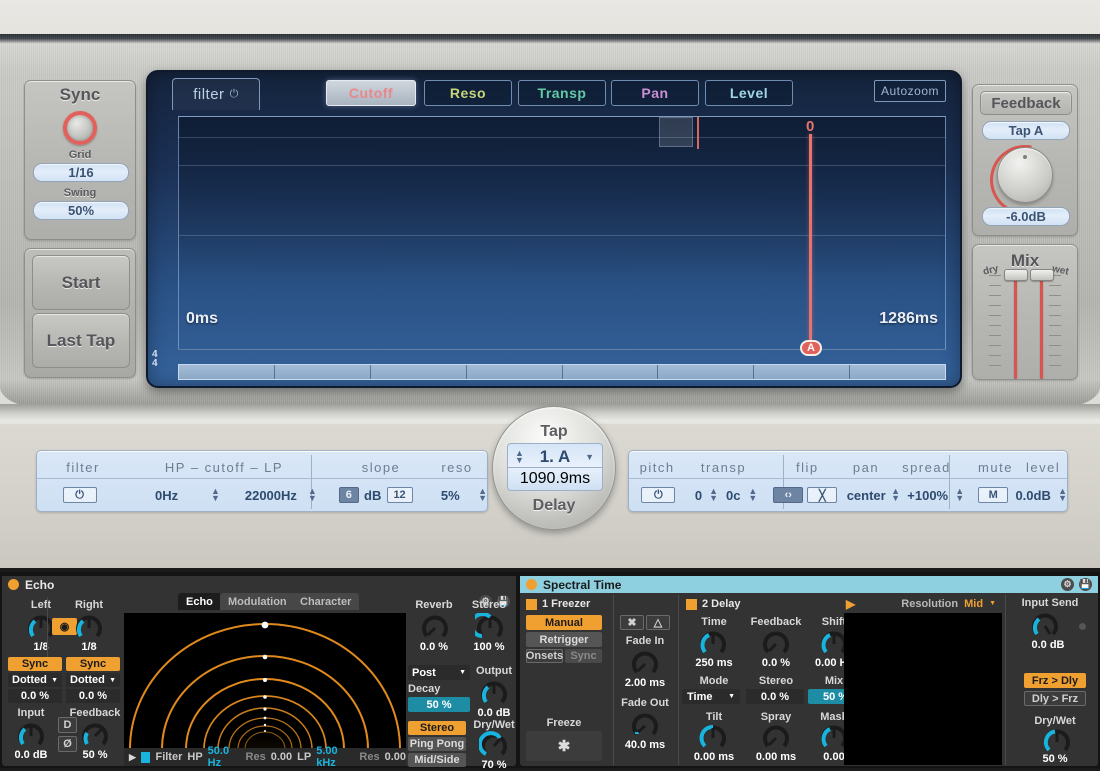 This screenshot has height=771, width=1100. I want to click on save-icon: 💾, so click(1085, 584).